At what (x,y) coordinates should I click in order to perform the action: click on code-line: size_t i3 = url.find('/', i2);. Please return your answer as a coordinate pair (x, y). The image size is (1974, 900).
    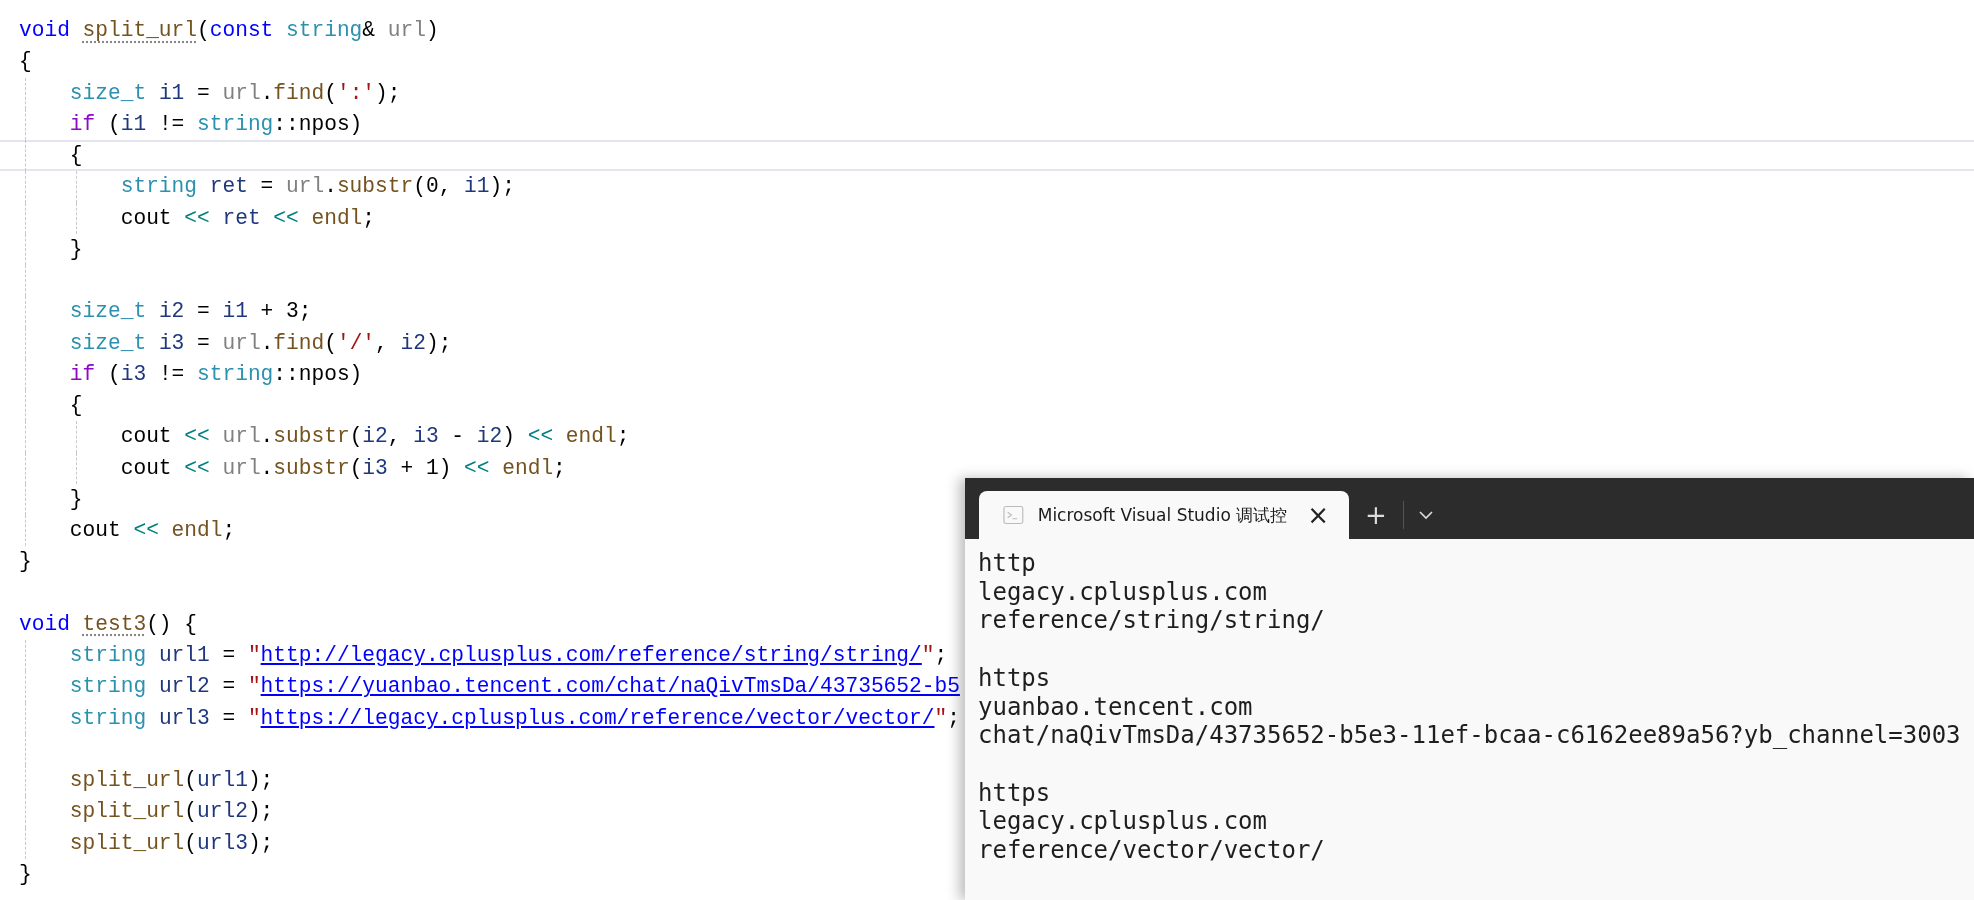
    Looking at the image, I should click on (260, 342).